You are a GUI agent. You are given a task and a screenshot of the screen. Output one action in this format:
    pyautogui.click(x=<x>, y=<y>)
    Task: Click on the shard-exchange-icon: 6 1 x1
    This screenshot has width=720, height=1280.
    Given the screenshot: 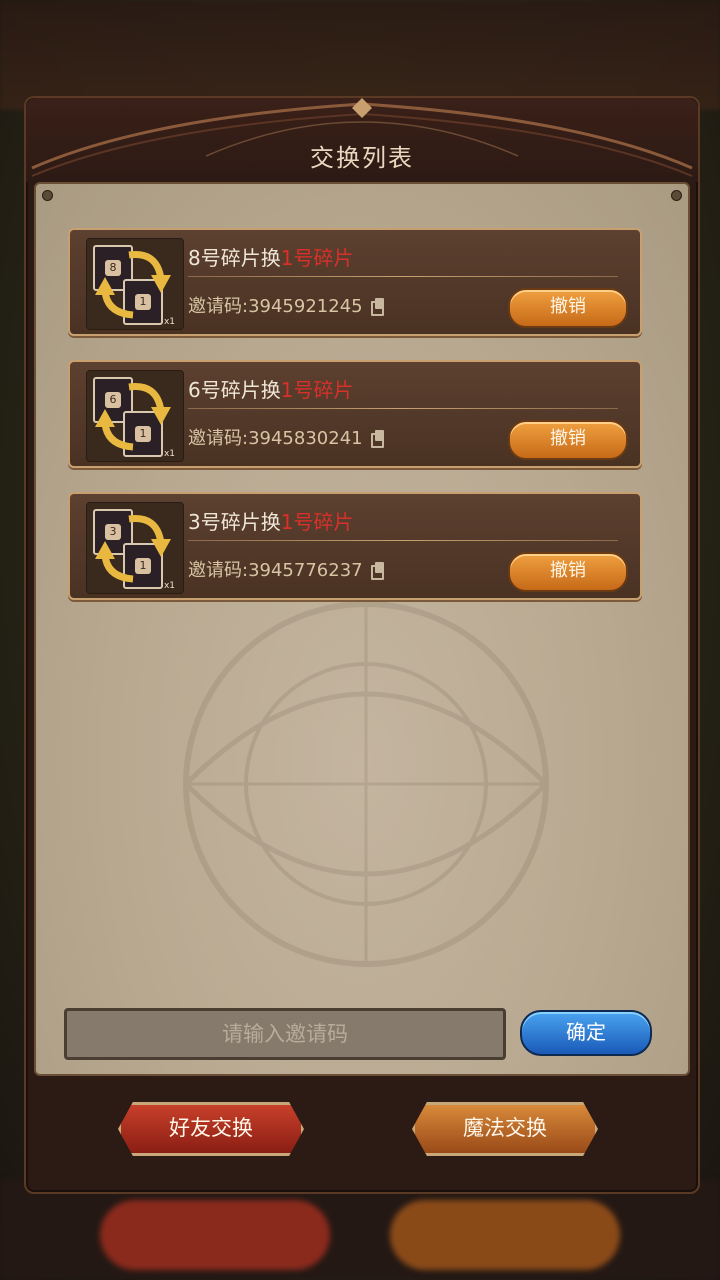 What is the action you would take?
    pyautogui.click(x=135, y=416)
    